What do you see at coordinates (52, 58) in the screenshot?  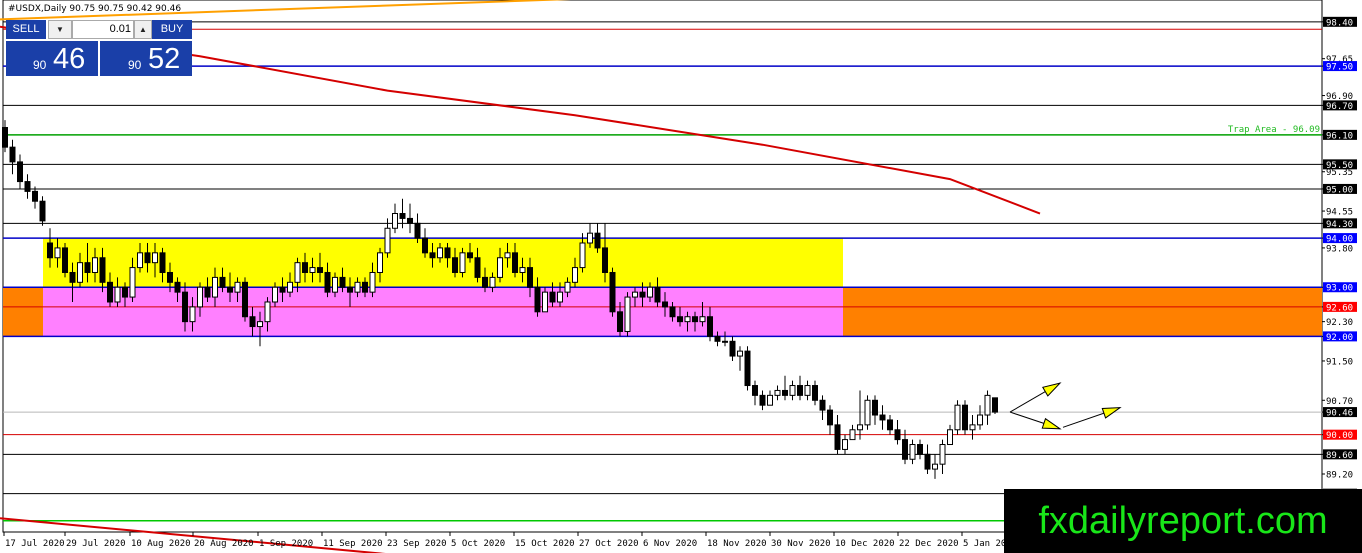 I see `sell-quote: 90 46` at bounding box center [52, 58].